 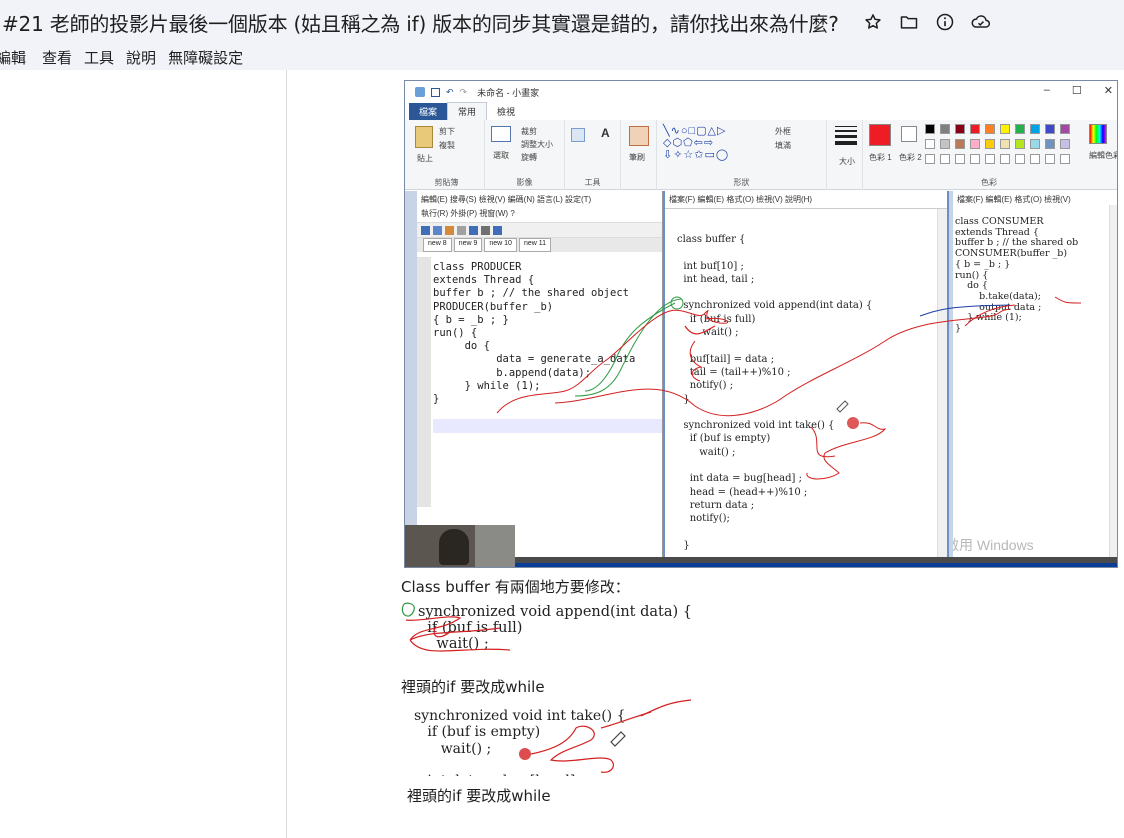 What do you see at coordinates (435, 92) in the screenshot?
I see `save-icon` at bounding box center [435, 92].